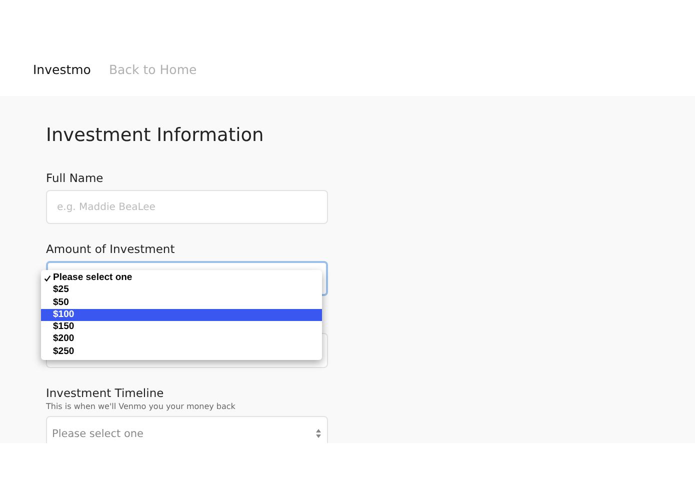  What do you see at coordinates (62, 69) in the screenshot?
I see `brand-name: Investmo` at bounding box center [62, 69].